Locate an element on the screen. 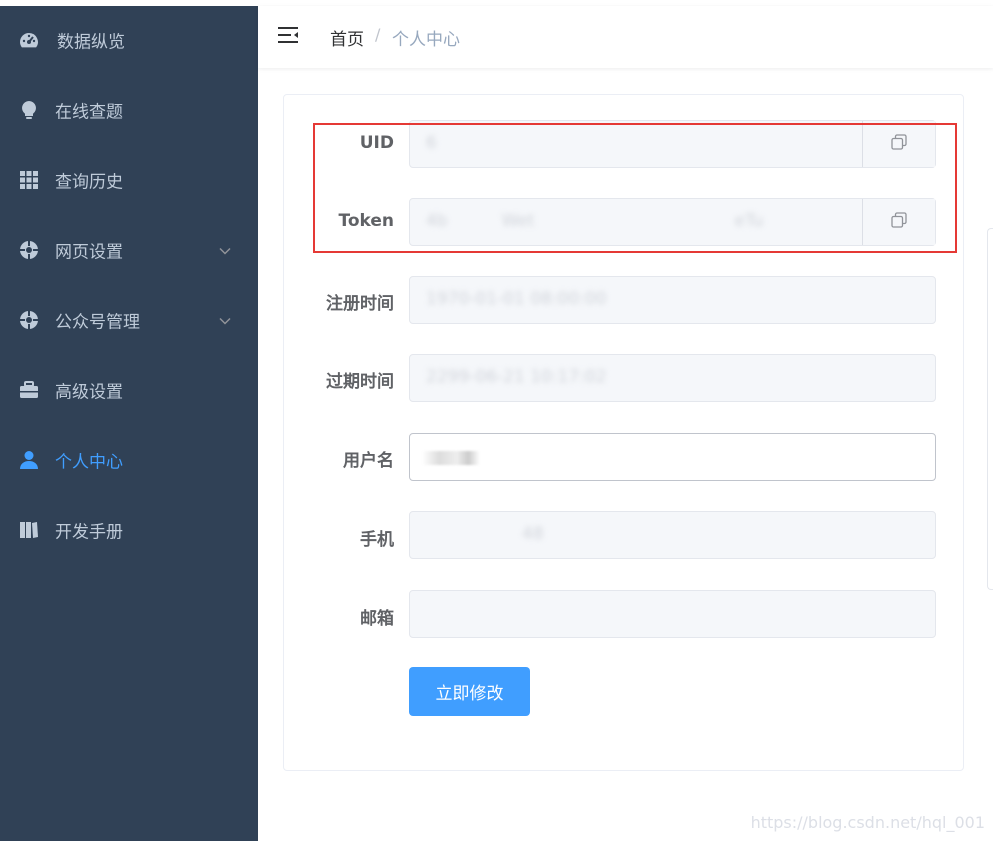  username-input is located at coordinates (672, 457).